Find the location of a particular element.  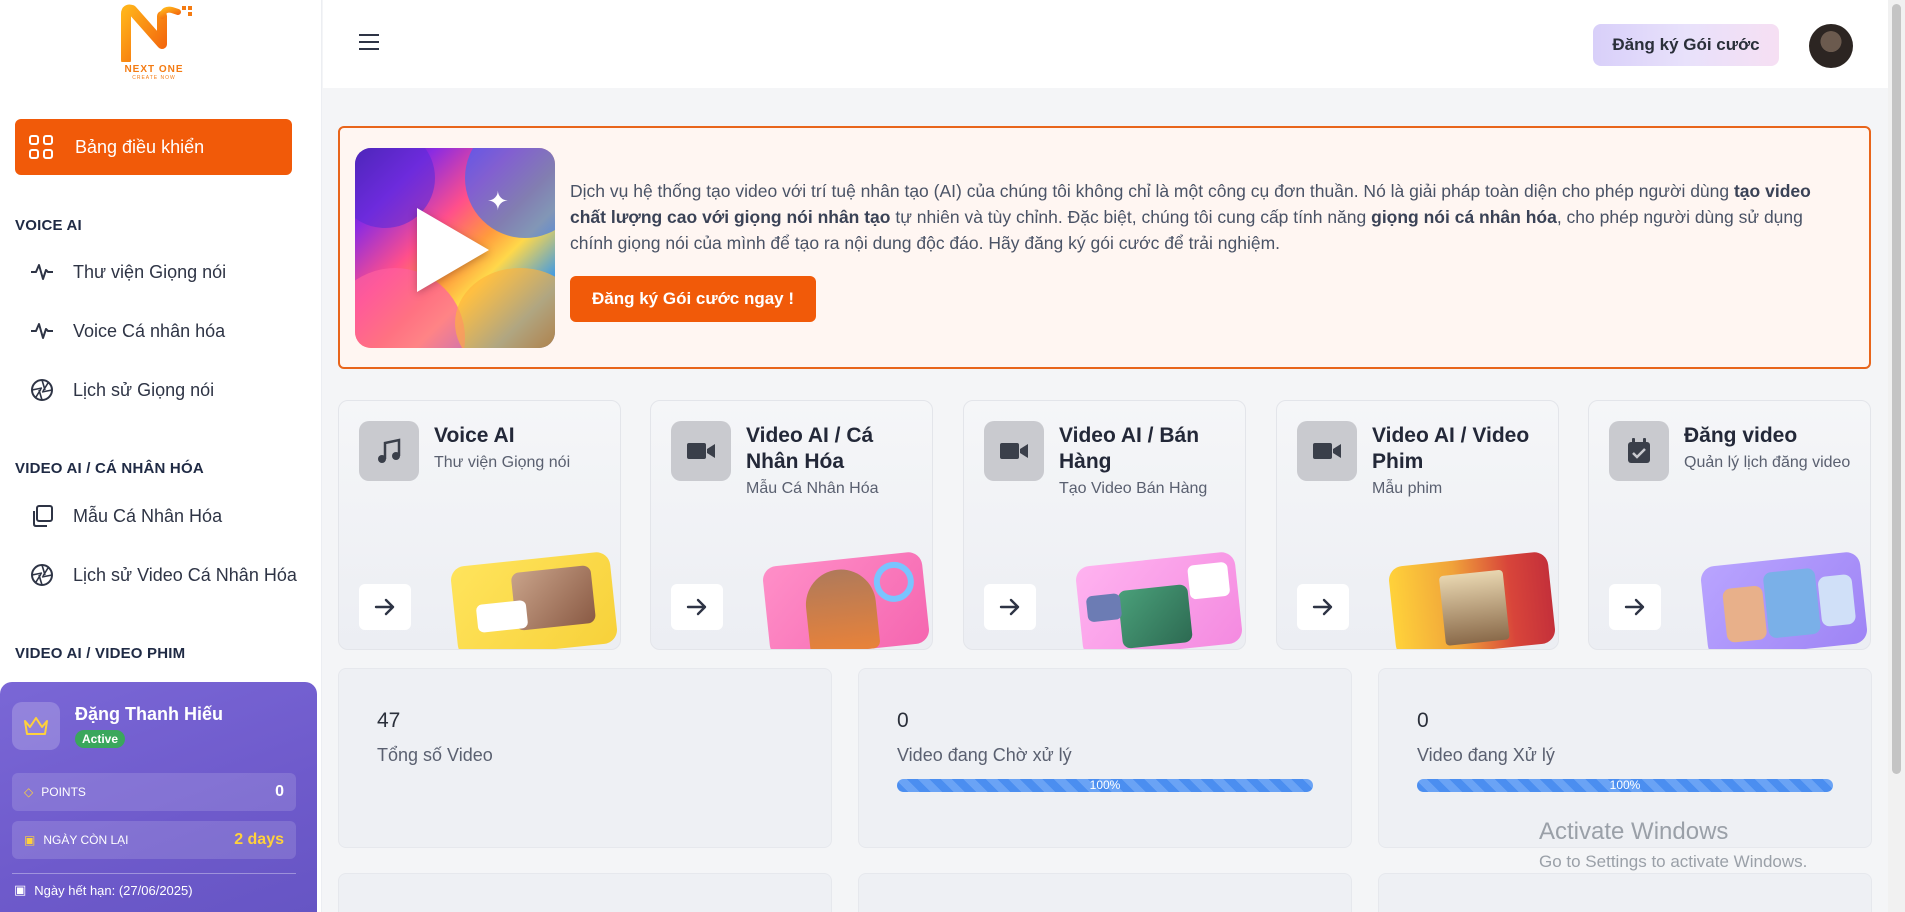

sidebar-item-personal-templates: Mẫu Cá Nhân Hóa is located at coordinates (160, 516).